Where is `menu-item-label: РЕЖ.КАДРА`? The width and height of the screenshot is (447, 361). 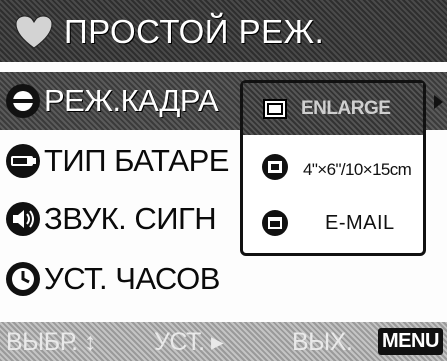 menu-item-label: РЕЖ.КАДРА is located at coordinates (131, 100).